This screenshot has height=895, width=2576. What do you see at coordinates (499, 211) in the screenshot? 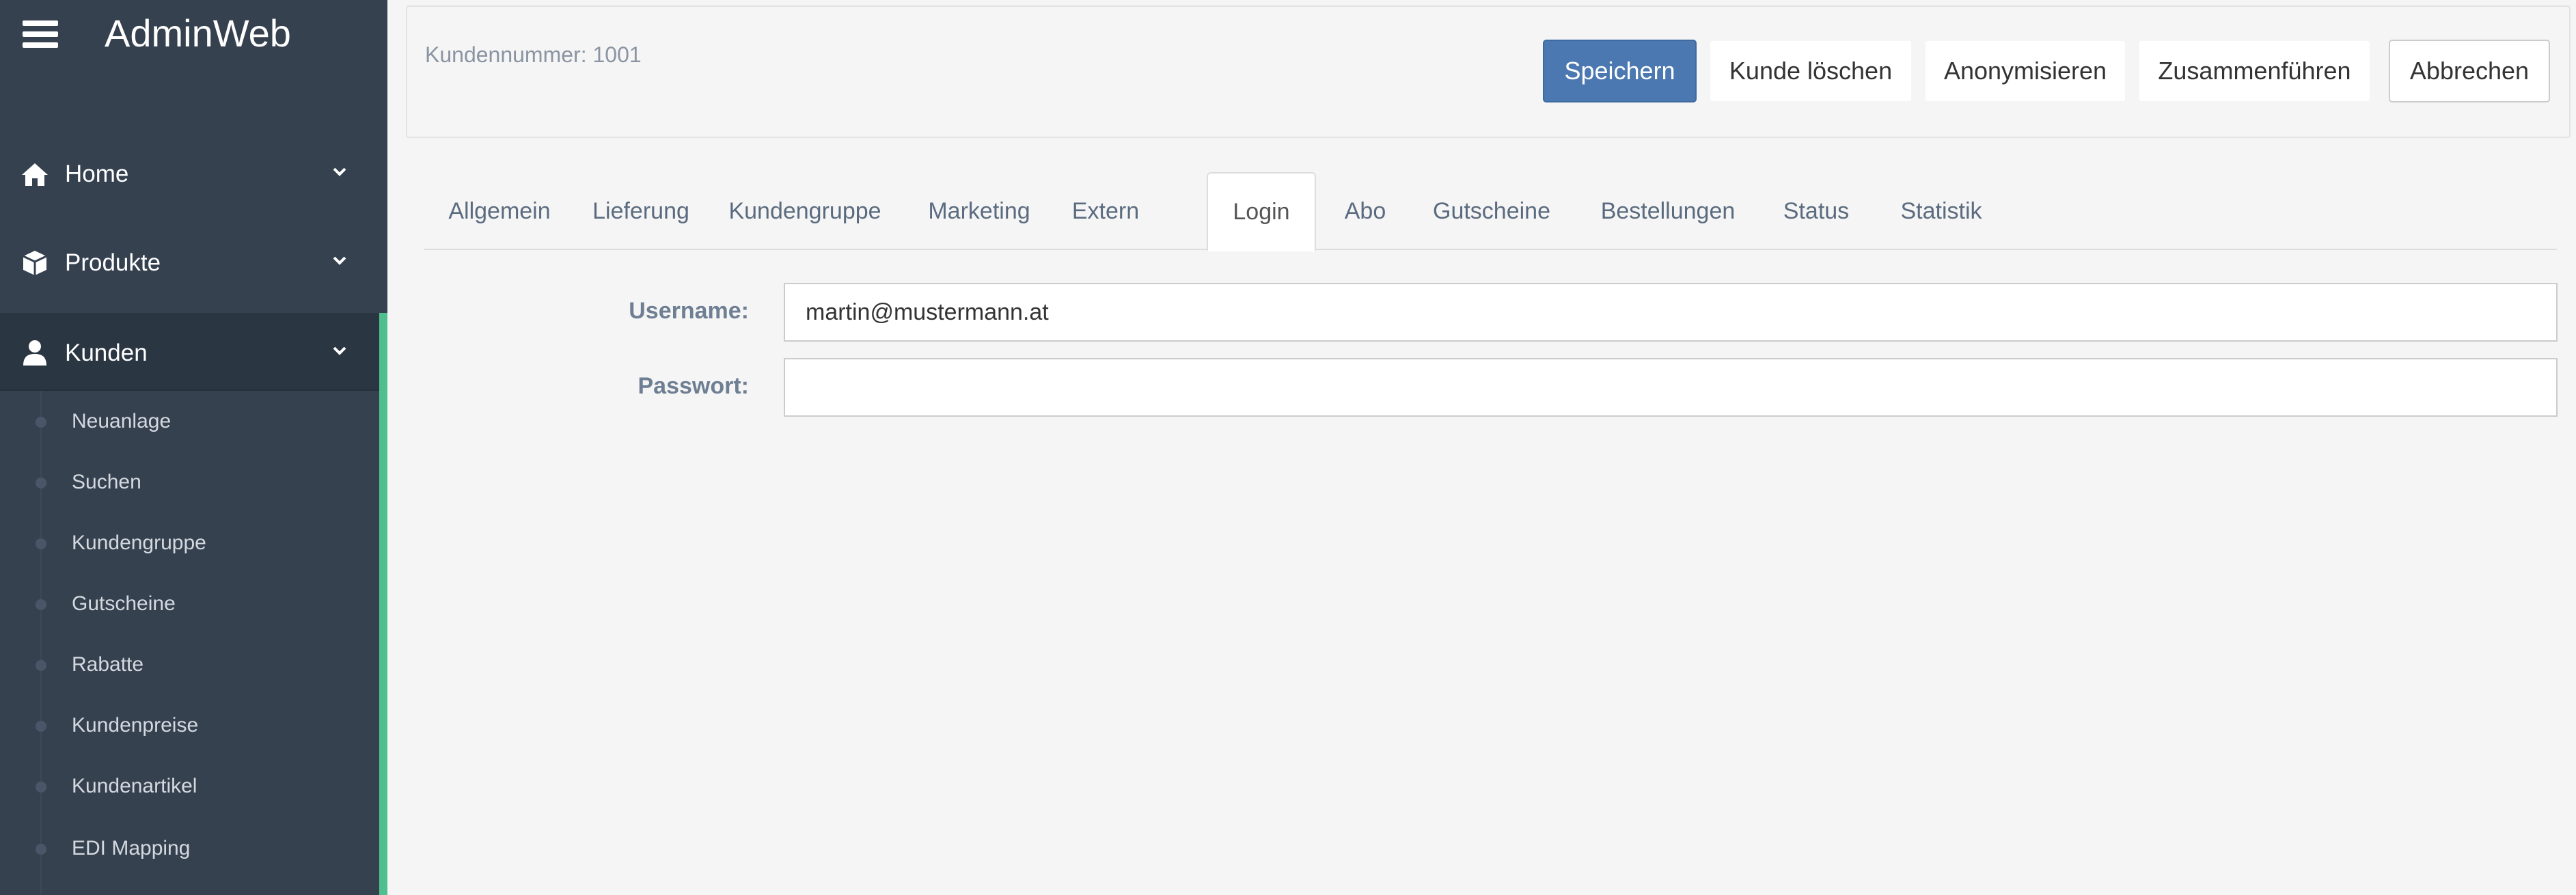
I see `tab-allgemein: Allgemein` at bounding box center [499, 211].